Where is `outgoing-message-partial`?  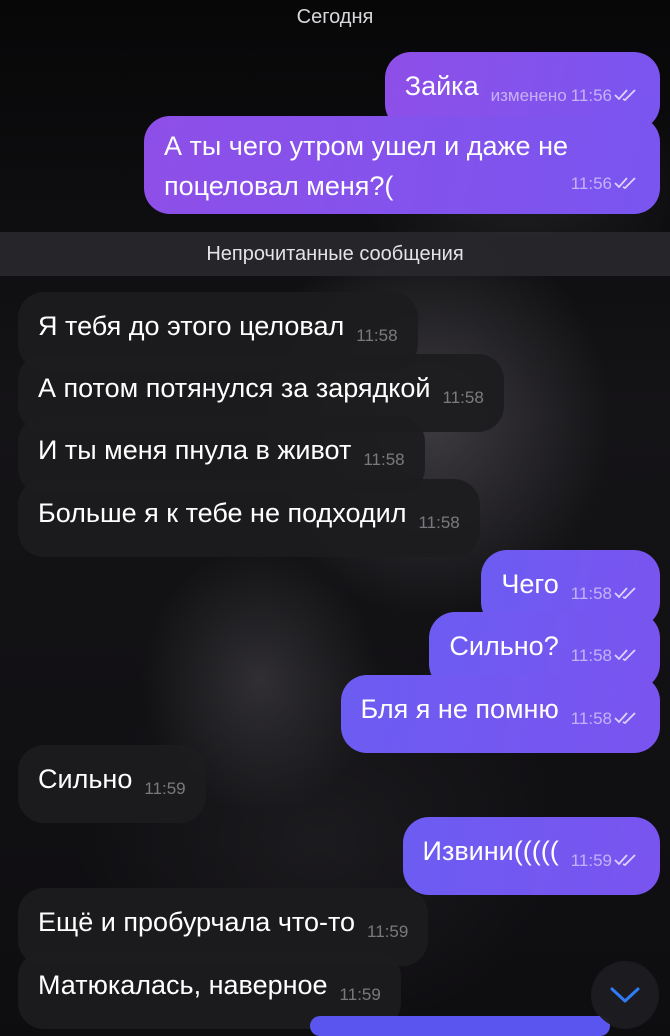 outgoing-message-partial is located at coordinates (460, 1026).